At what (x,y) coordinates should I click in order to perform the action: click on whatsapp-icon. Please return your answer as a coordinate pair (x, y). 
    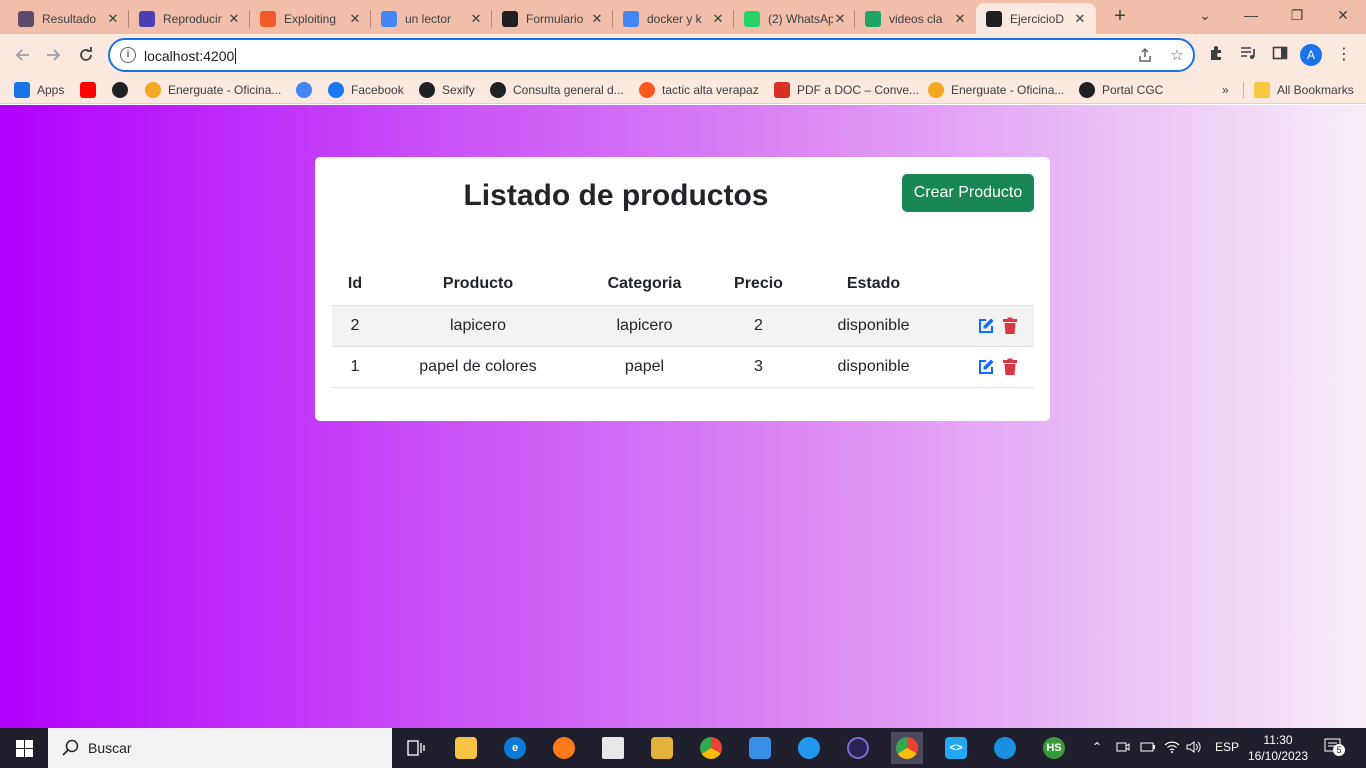
    Looking at the image, I should click on (752, 18).